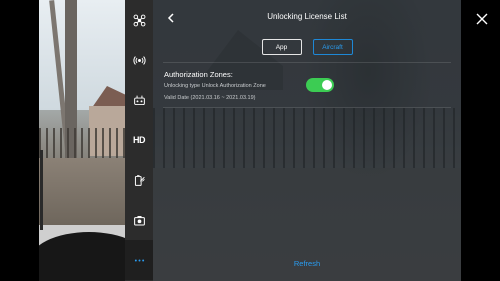  What do you see at coordinates (307, 16) in the screenshot?
I see `page-title: Unlocking License List` at bounding box center [307, 16].